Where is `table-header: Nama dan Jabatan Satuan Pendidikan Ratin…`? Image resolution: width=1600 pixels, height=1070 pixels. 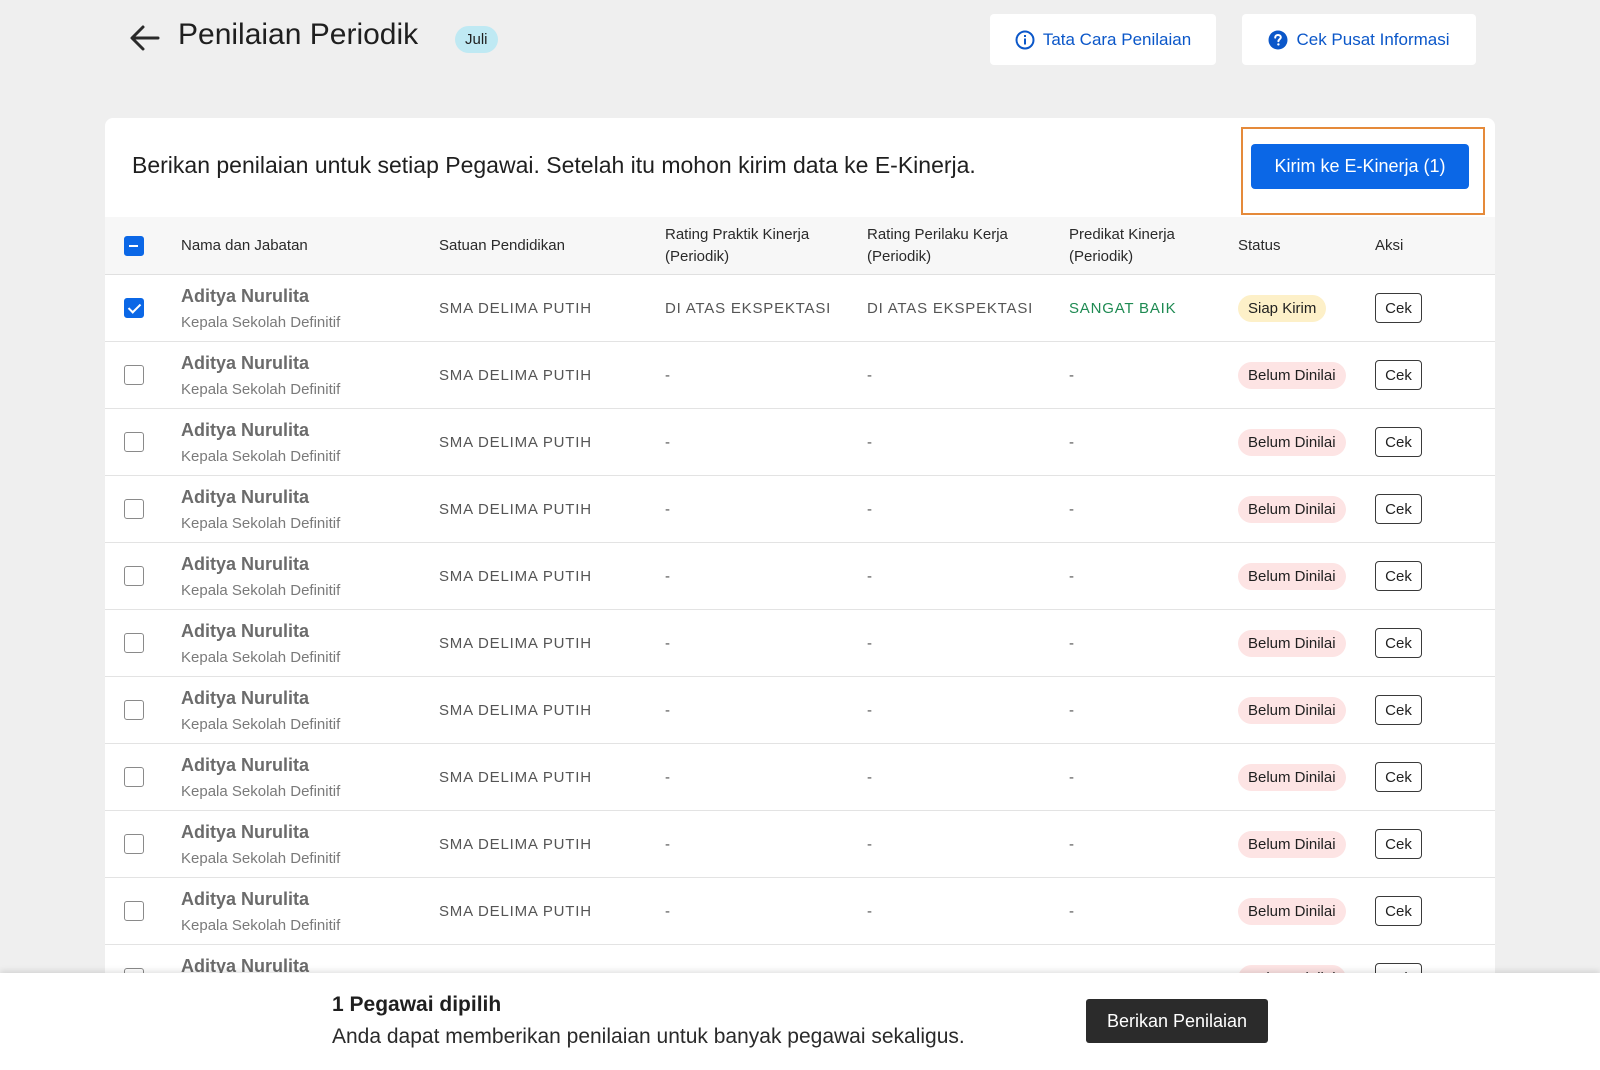 table-header: Nama dan Jabatan Satuan Pendidikan Ratin… is located at coordinates (800, 246).